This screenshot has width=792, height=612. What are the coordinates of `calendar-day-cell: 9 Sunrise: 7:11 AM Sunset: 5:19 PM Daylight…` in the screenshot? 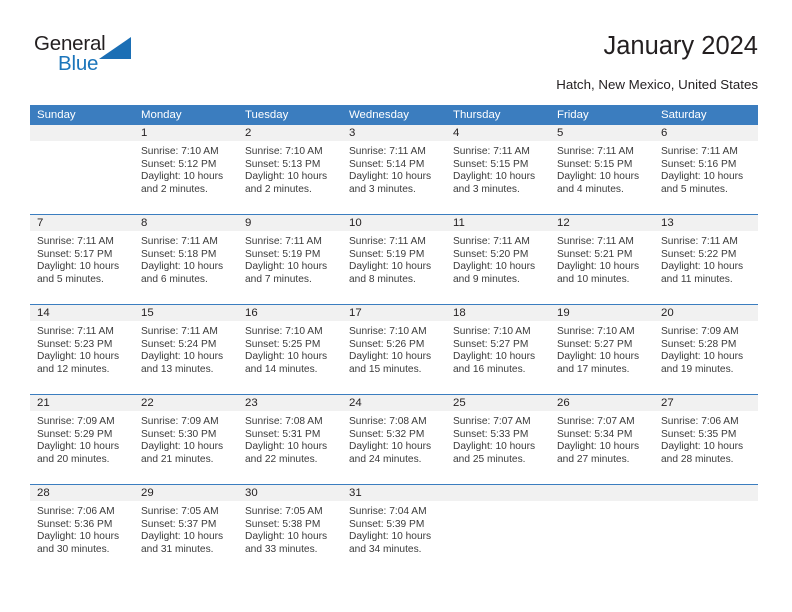 It's located at (290, 259).